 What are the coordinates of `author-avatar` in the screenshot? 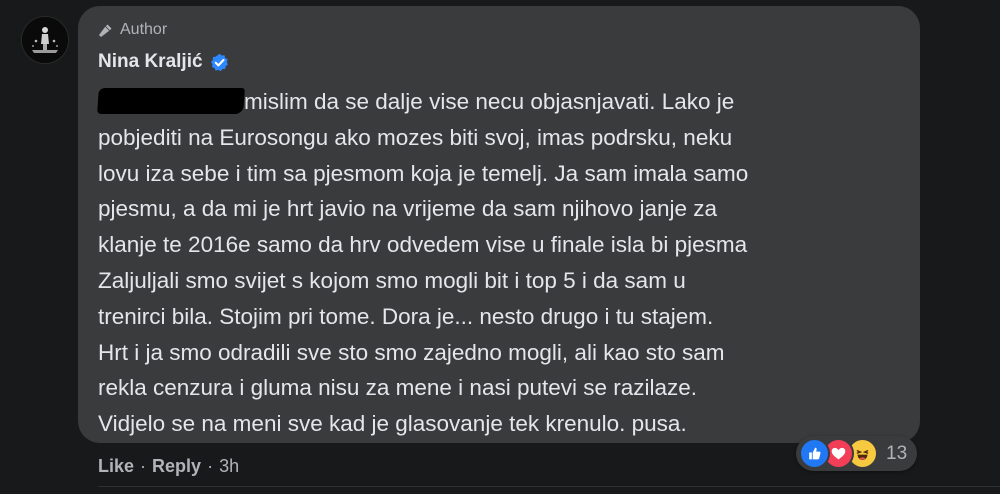 It's located at (45, 40).